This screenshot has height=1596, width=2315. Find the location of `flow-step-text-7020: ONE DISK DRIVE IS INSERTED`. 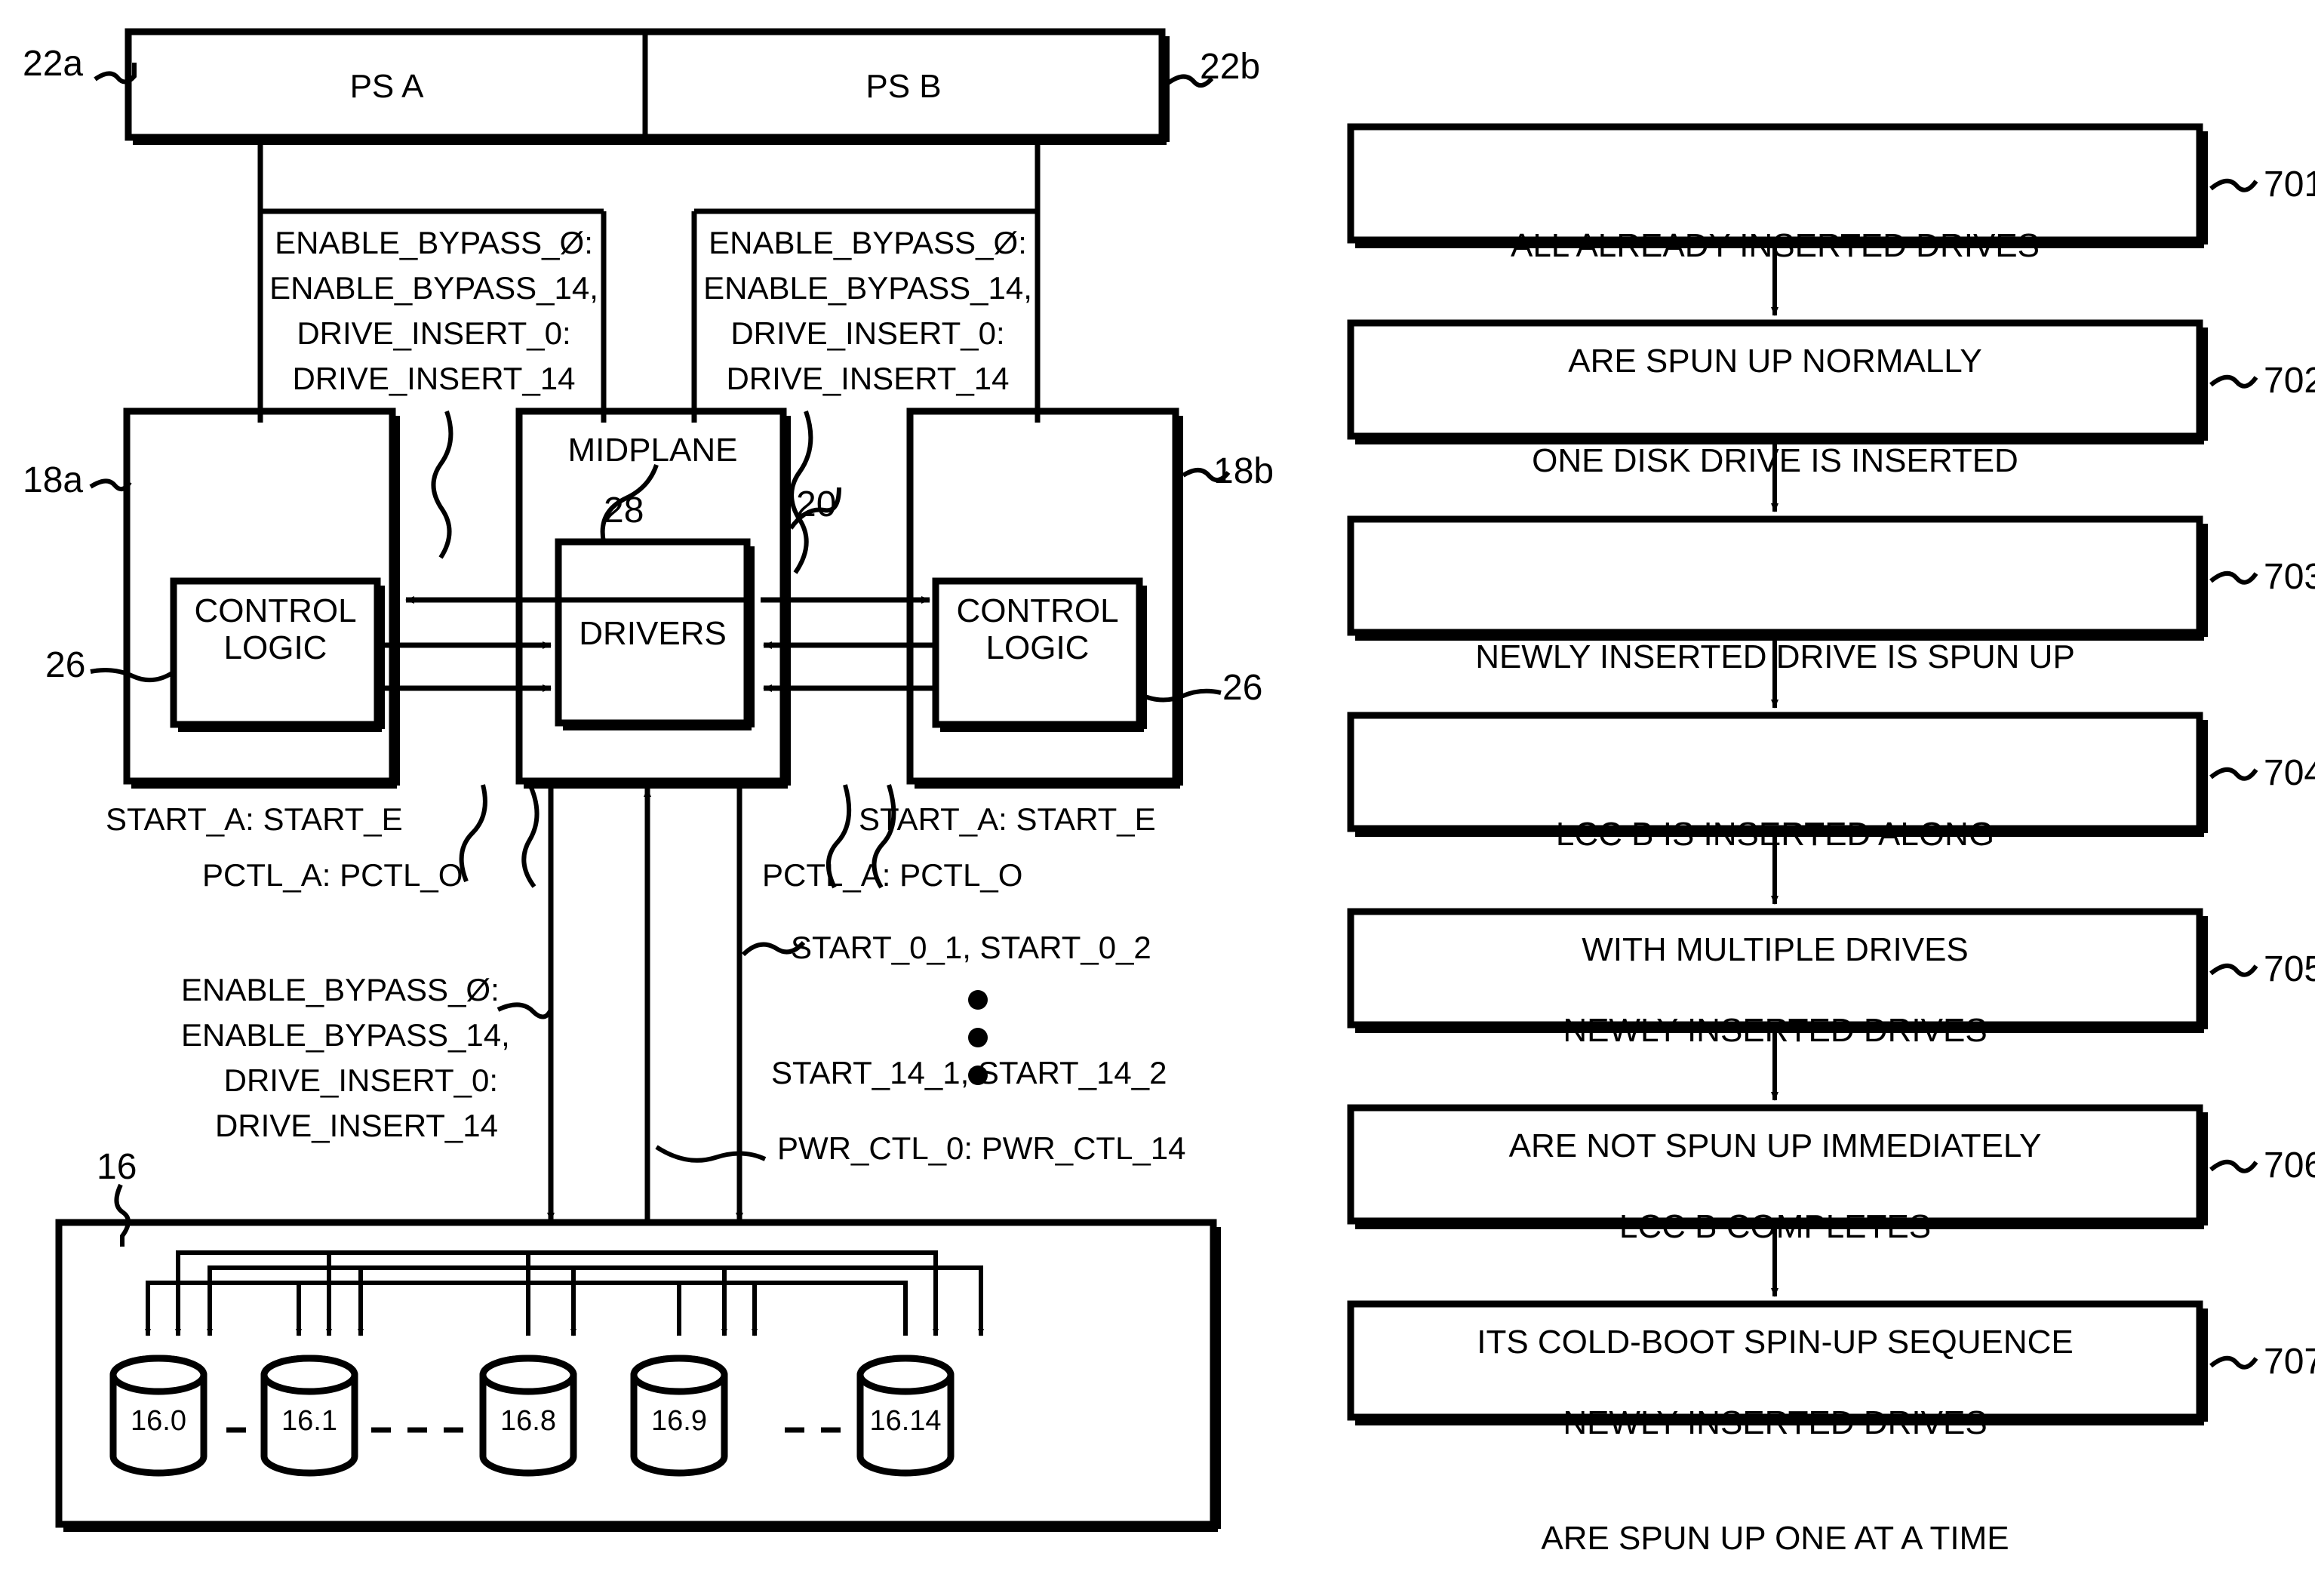

flow-step-text-7020: ONE DISK DRIVE IS INSERTED is located at coordinates (1775, 441).